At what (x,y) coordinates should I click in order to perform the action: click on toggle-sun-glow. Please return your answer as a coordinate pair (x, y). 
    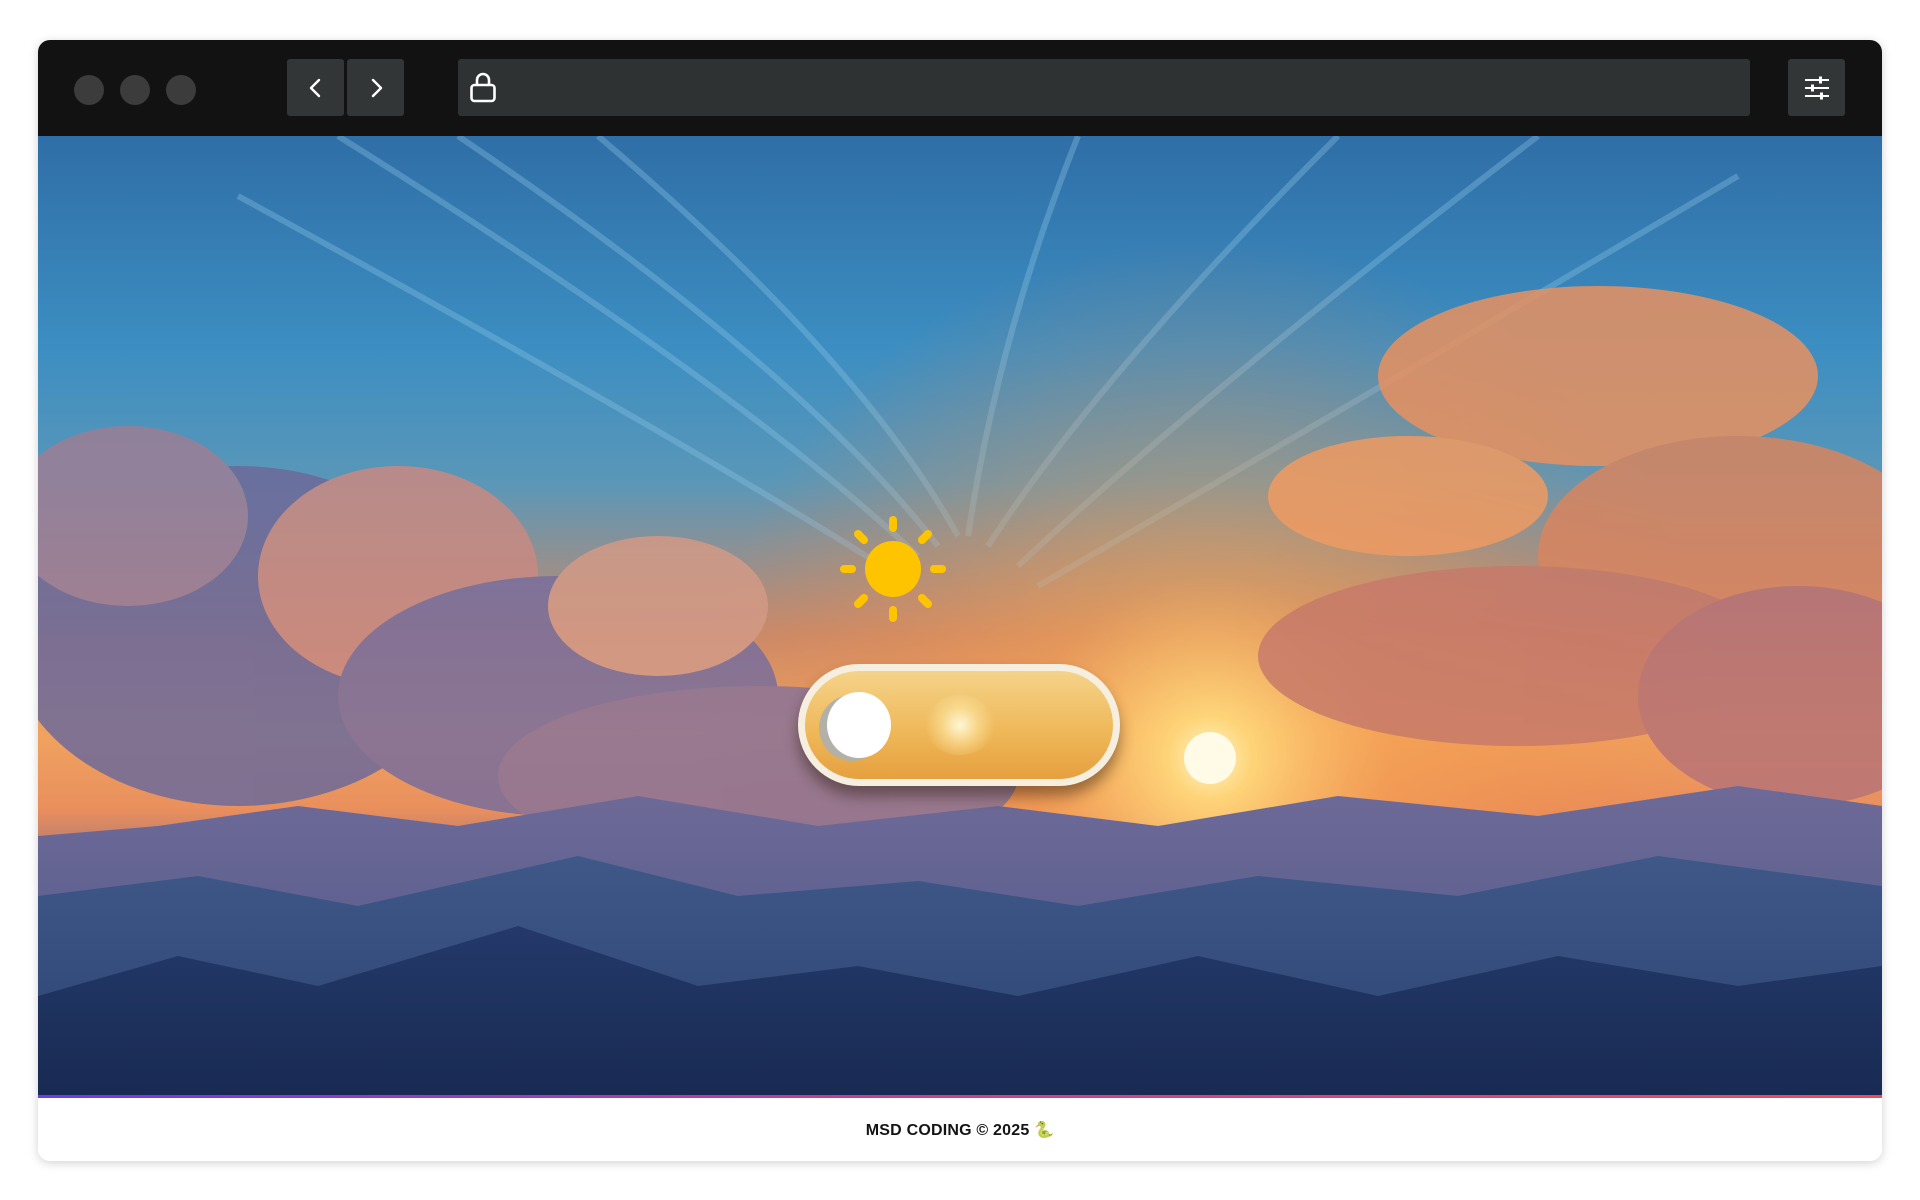
    Looking at the image, I should click on (960, 725).